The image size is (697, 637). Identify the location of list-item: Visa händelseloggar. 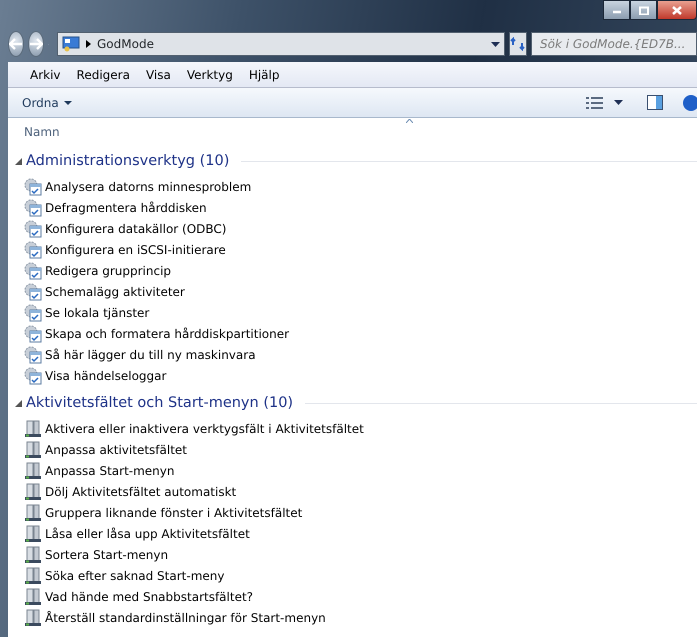
(105, 376).